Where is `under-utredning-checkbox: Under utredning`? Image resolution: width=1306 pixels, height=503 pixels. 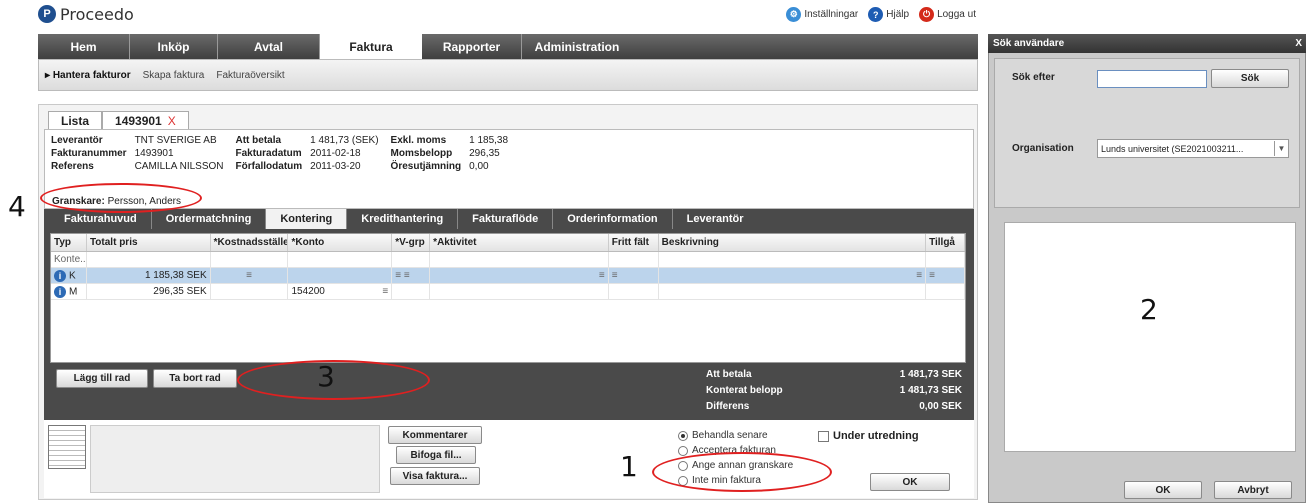
under-utredning-checkbox: Under utredning is located at coordinates (868, 436).